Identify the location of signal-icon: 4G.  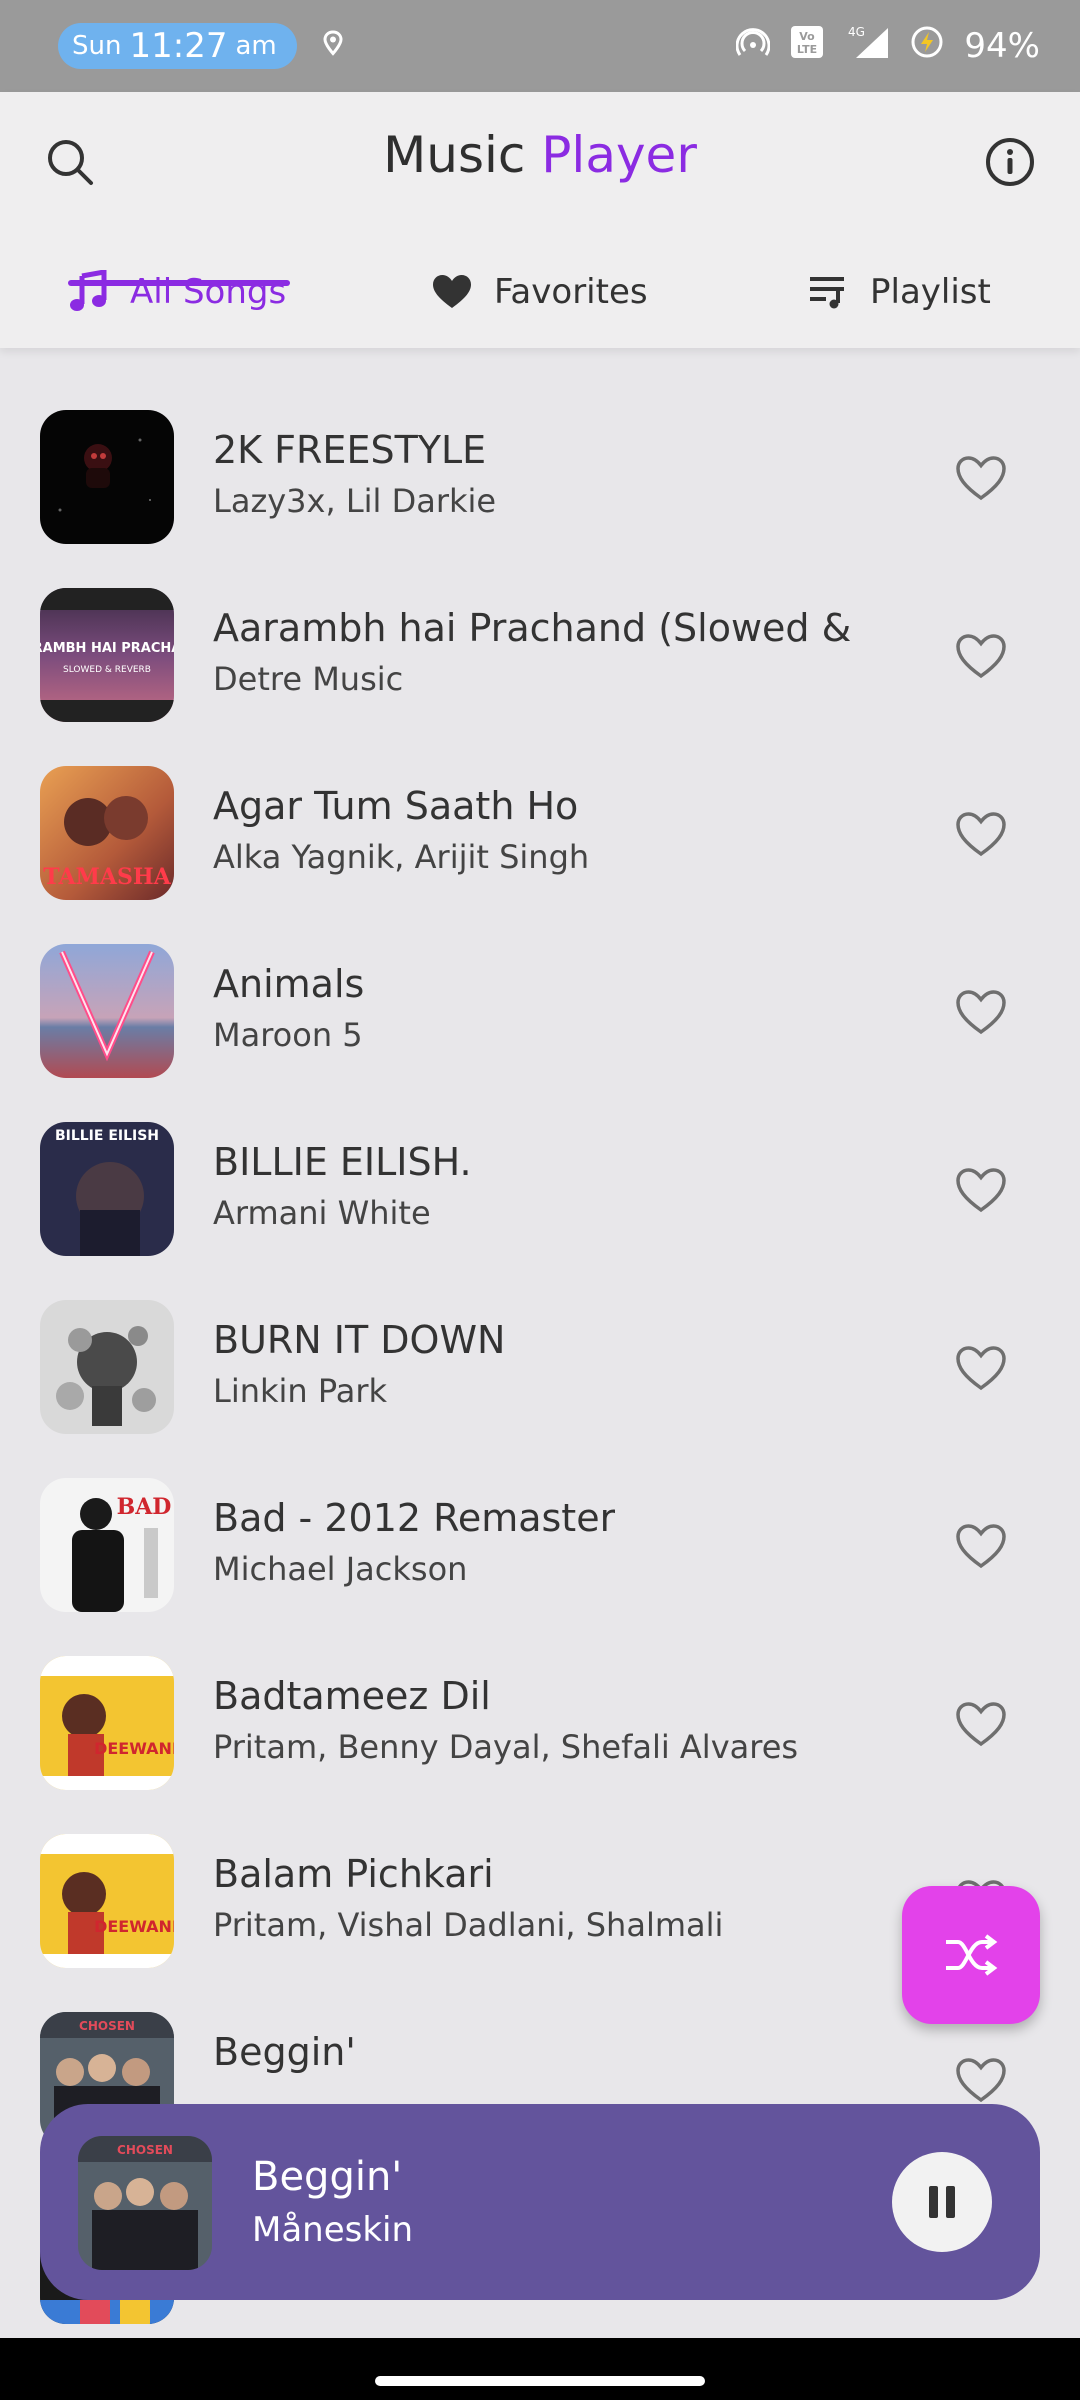
(867, 46).